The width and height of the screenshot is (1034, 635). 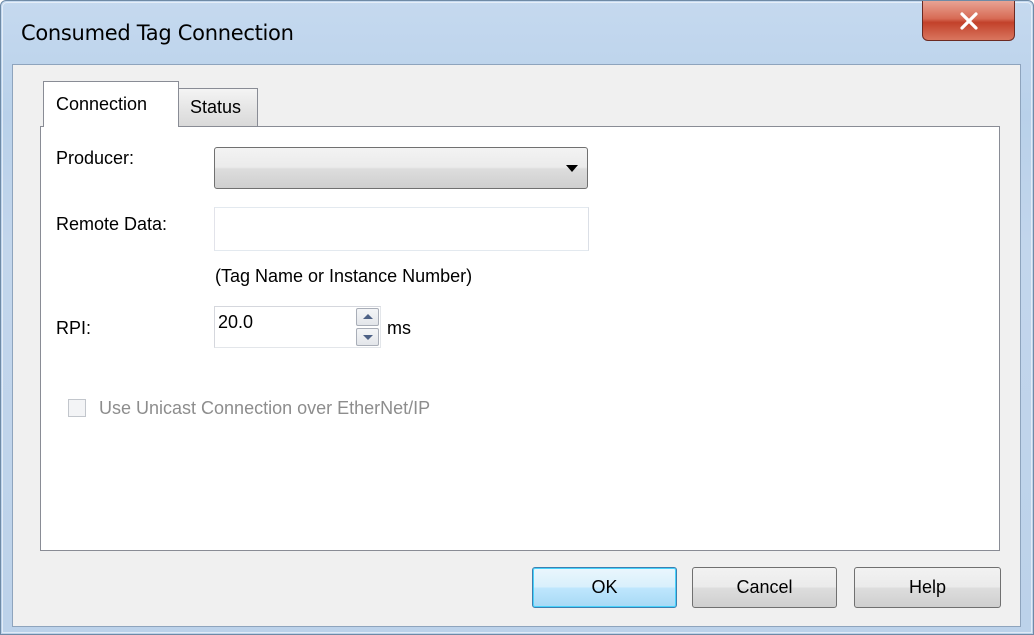 I want to click on close-button, so click(x=968, y=21).